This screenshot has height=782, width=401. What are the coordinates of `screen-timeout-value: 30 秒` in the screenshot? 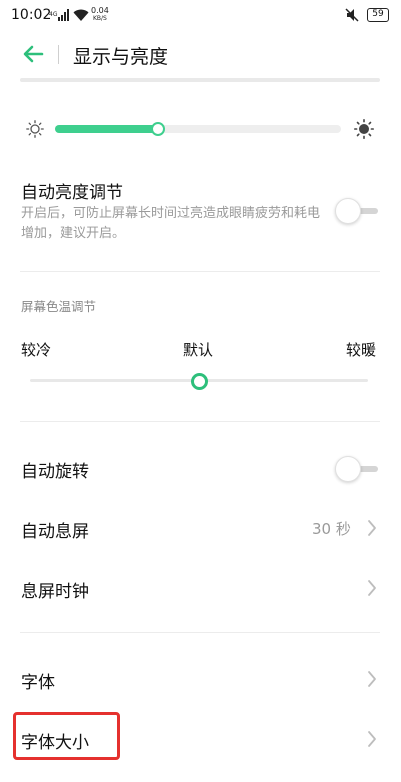 It's located at (331, 529).